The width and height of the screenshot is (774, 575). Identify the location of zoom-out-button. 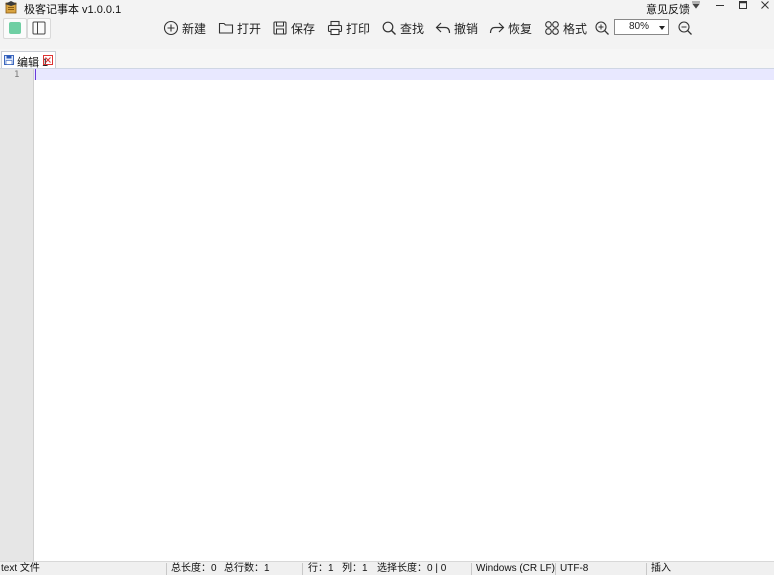
(685, 28).